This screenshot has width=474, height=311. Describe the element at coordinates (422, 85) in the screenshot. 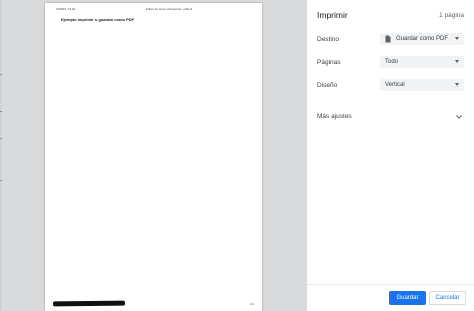

I see `layout-select: Vertical` at that location.